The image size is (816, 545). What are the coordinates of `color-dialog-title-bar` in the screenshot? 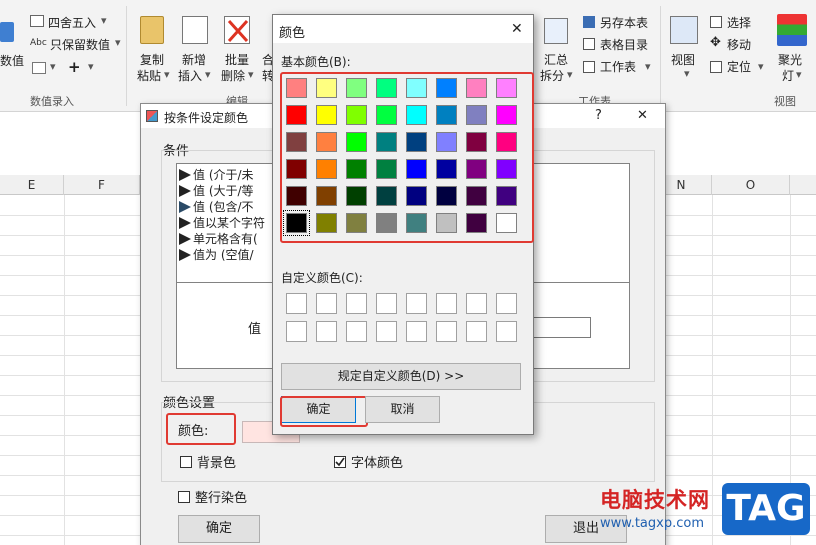 It's located at (403, 29).